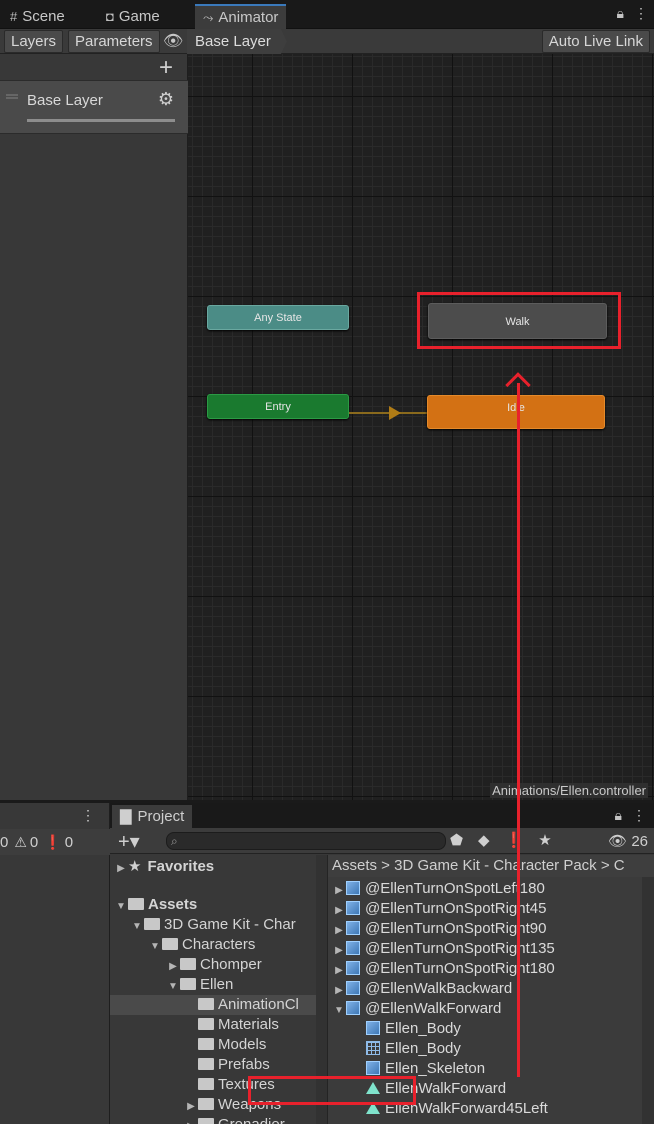  What do you see at coordinates (232, 1045) in the screenshot?
I see `tree-item: Models` at bounding box center [232, 1045].